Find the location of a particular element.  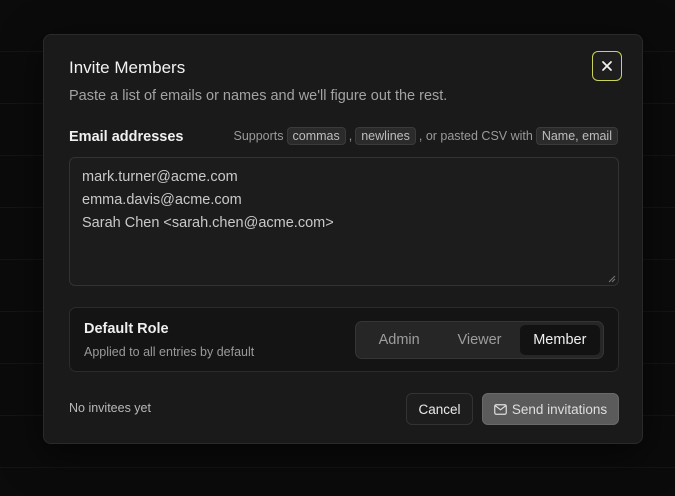

close-button is located at coordinates (607, 66).